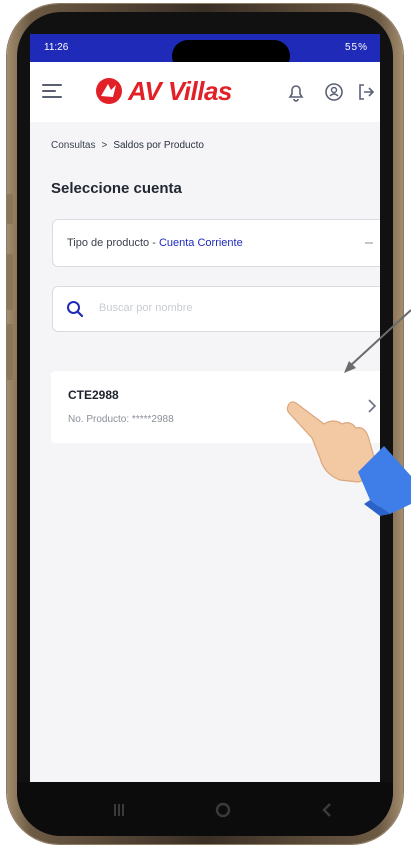 This screenshot has width=411, height=848. What do you see at coordinates (73, 145) in the screenshot?
I see `breadcrumb-consultas: Consultas` at bounding box center [73, 145].